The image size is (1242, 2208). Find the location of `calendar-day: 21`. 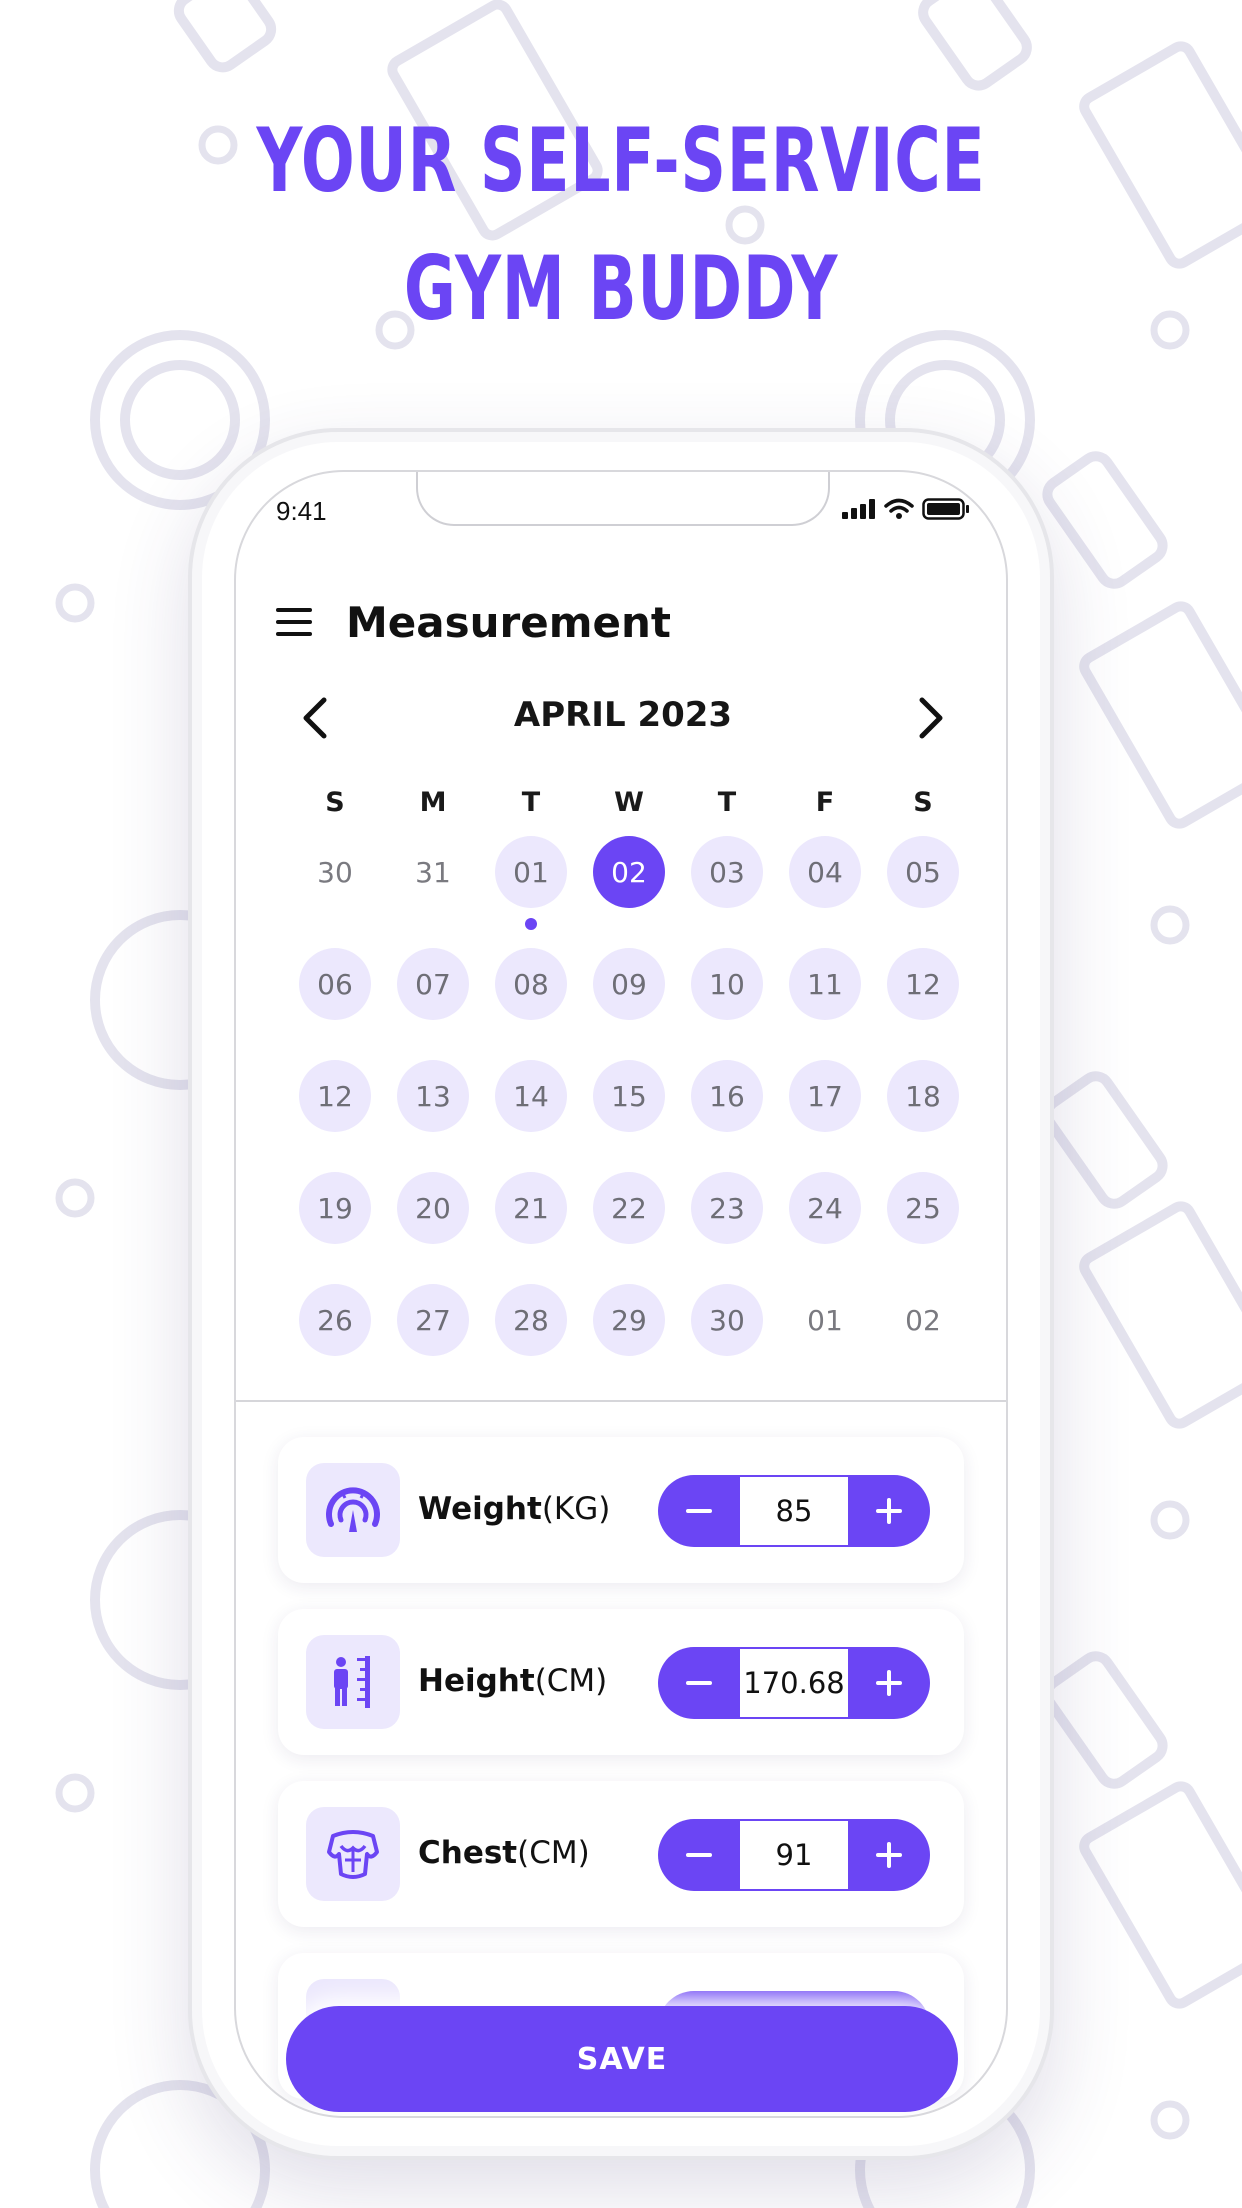

calendar-day: 21 is located at coordinates (531, 1224).